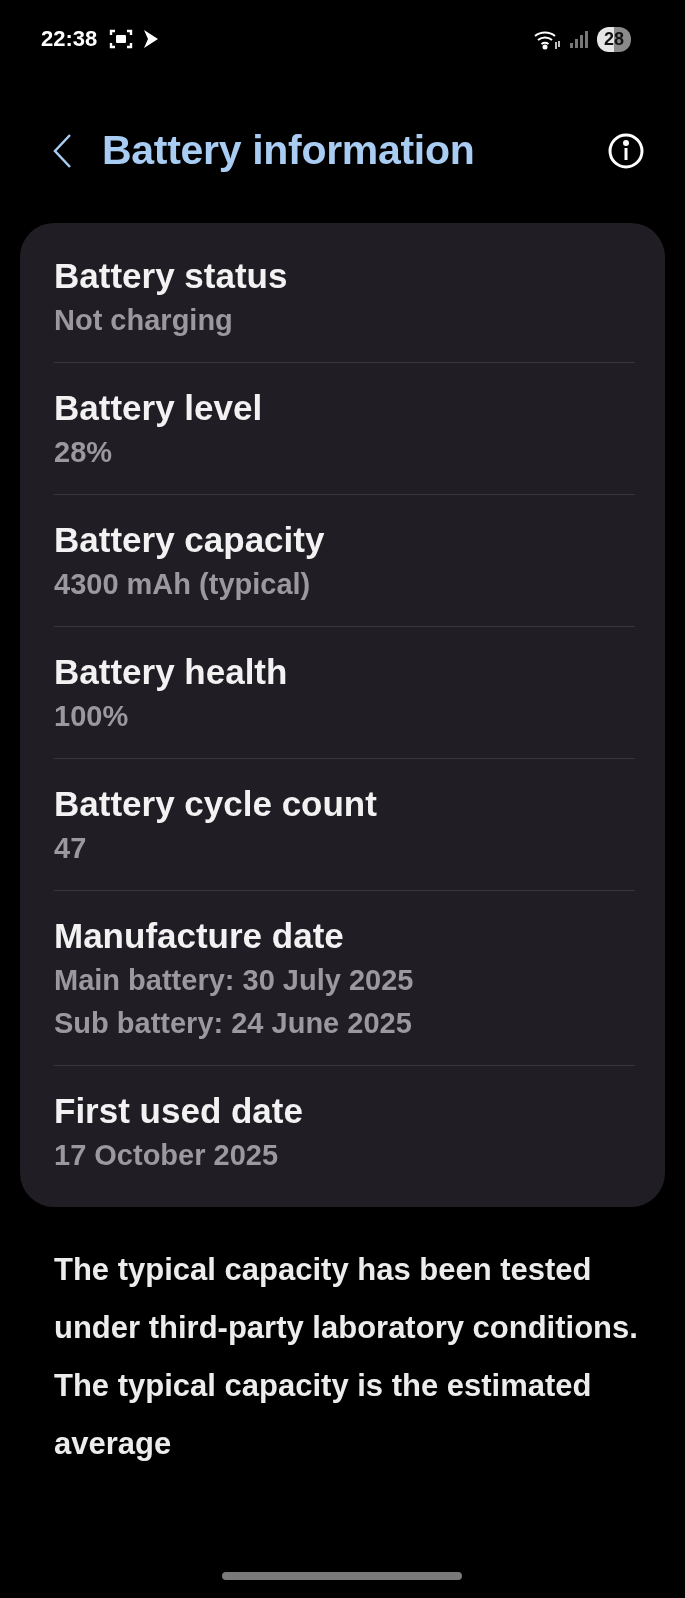  Describe the element at coordinates (171, 276) in the screenshot. I see `item-label: Battery status` at that location.